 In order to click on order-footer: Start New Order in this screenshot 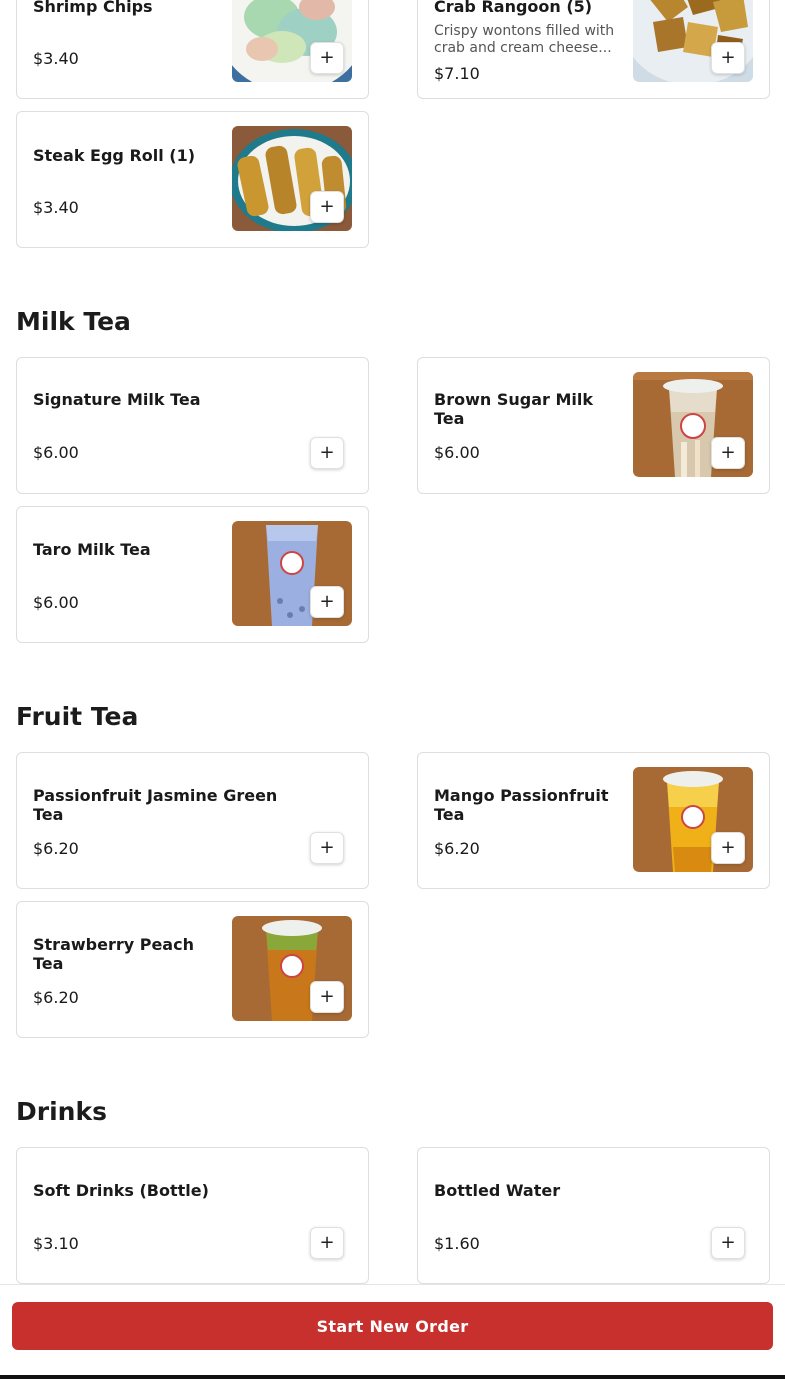, I will do `click(392, 1331)`.